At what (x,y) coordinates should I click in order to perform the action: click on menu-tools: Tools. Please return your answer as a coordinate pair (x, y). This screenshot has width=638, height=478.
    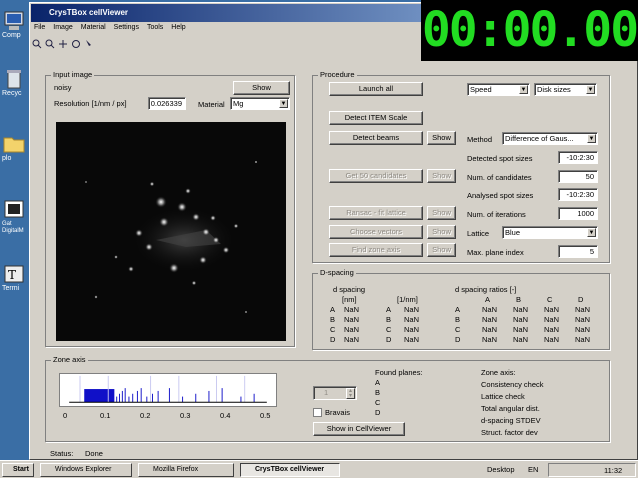
    Looking at the image, I should click on (155, 30).